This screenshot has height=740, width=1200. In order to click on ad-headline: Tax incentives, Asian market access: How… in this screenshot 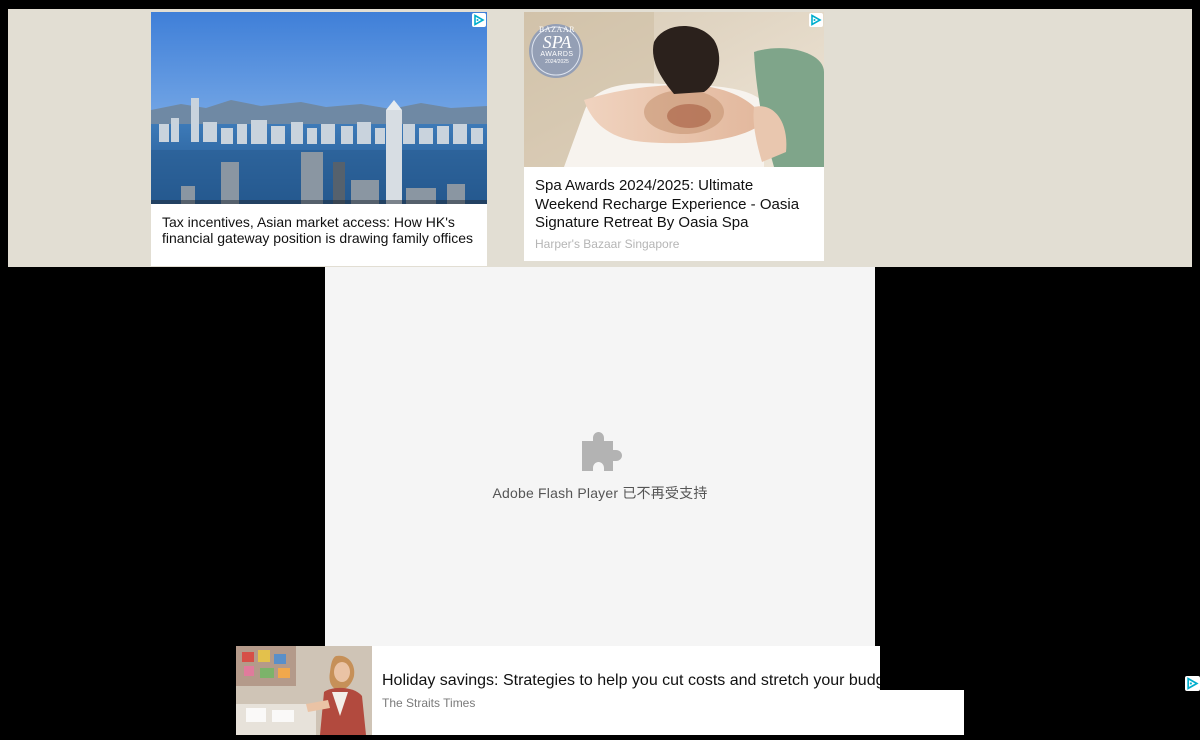, I will do `click(321, 230)`.